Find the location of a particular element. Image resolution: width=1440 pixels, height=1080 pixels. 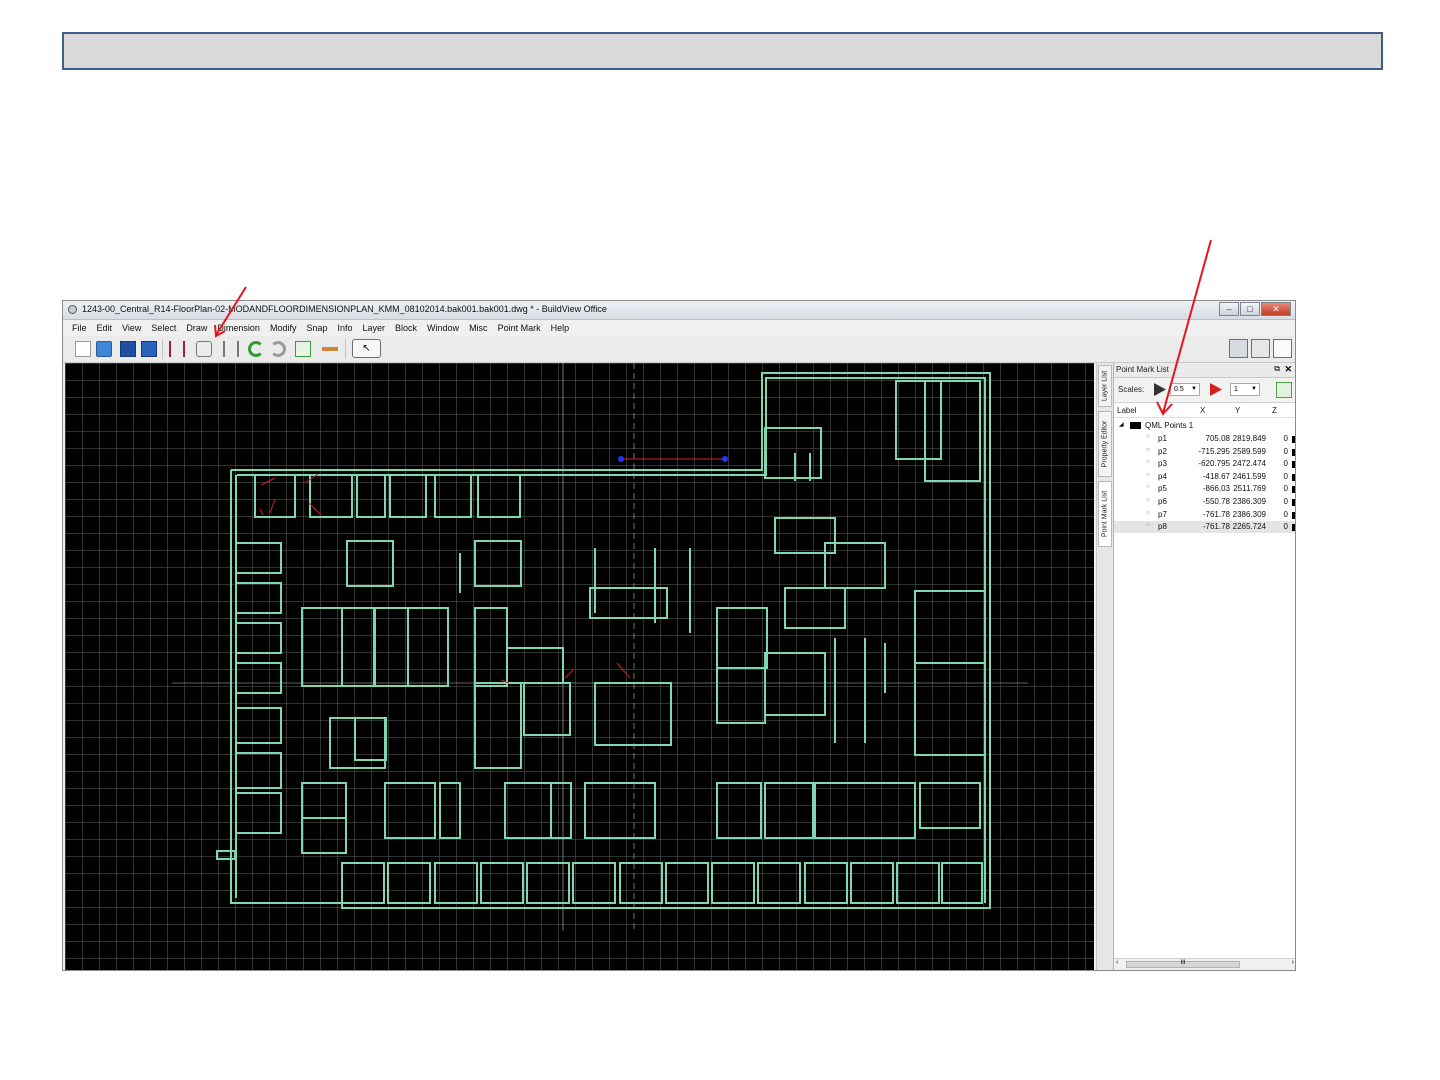

scale-1-select: 0.5 ▼ is located at coordinates (1185, 389).